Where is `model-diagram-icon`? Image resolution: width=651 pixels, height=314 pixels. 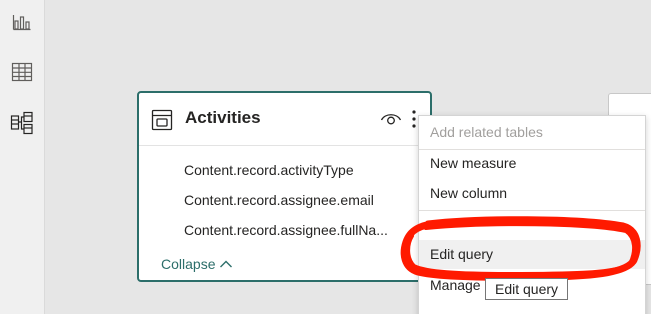
model-diagram-icon is located at coordinates (22, 123).